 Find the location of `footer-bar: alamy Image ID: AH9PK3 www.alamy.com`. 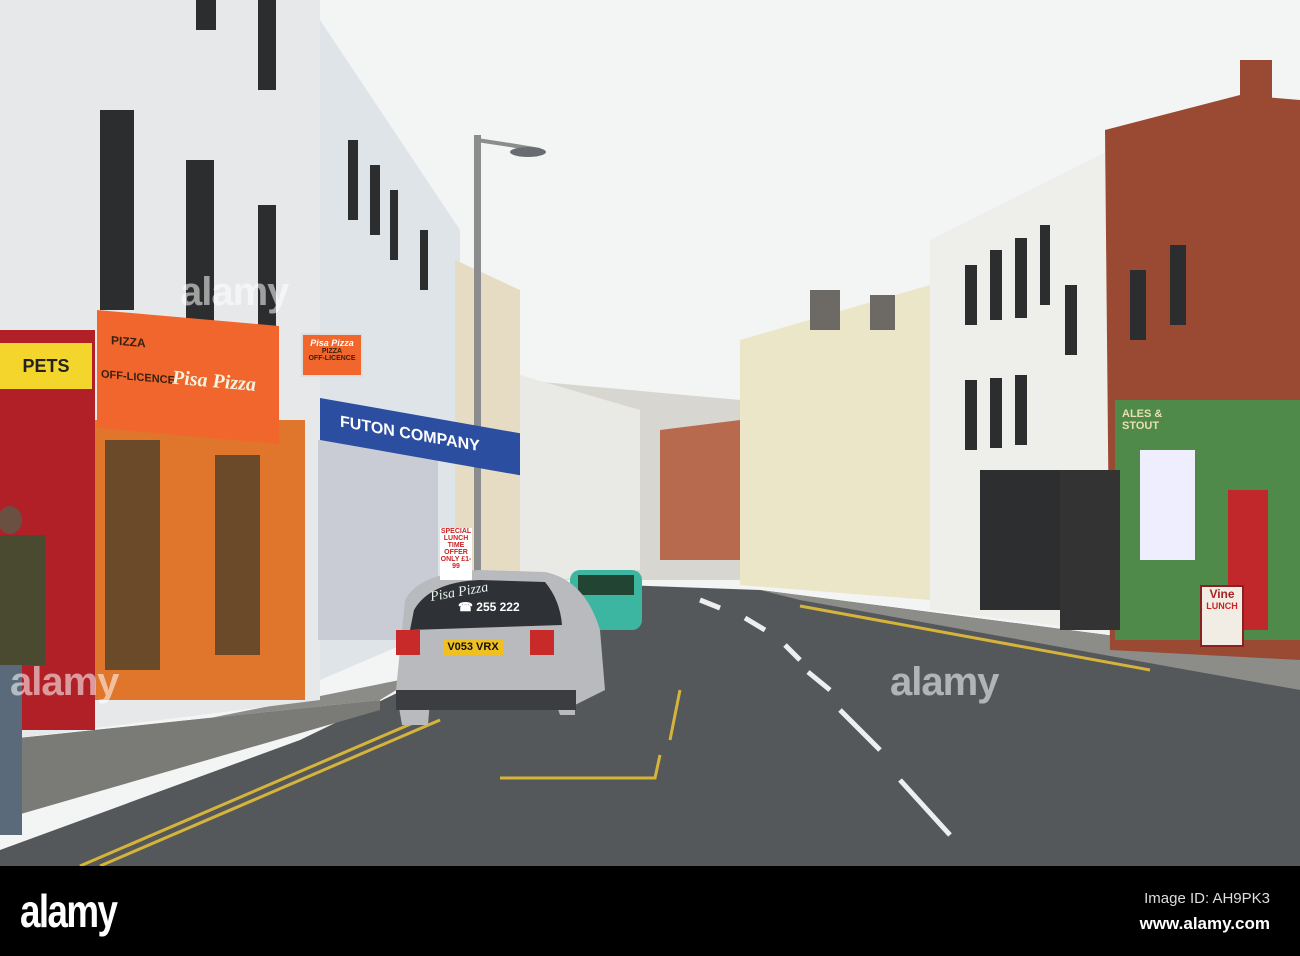

footer-bar: alamy Image ID: AH9PK3 www.alamy.com is located at coordinates (650, 911).